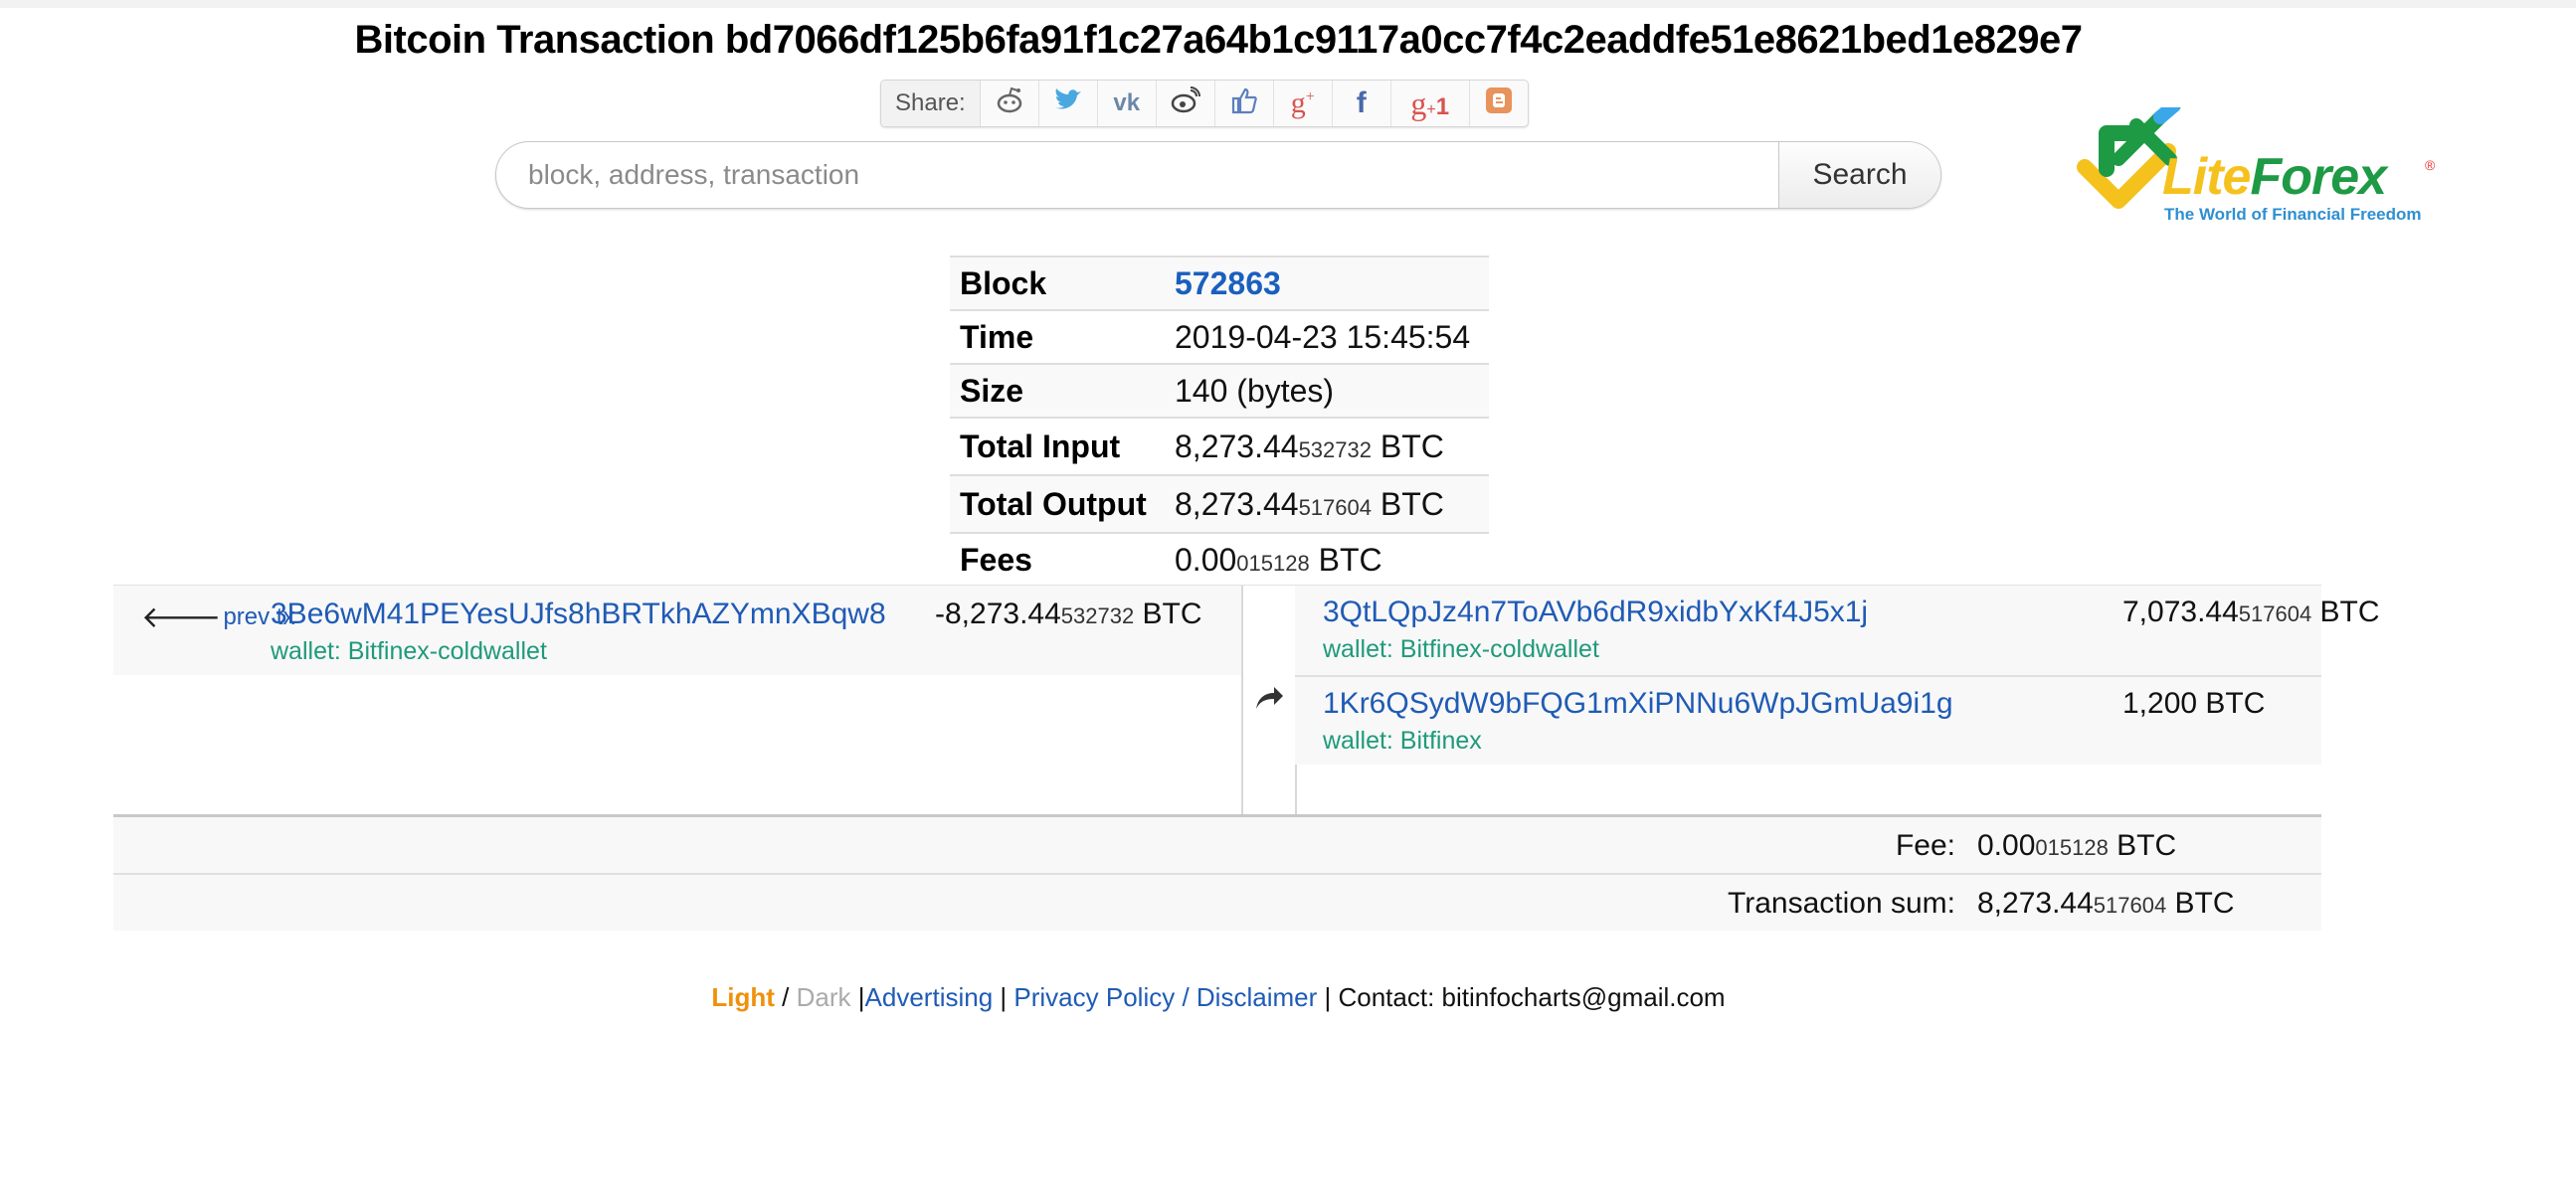 The width and height of the screenshot is (2576, 1197). I want to click on share-vk-button: vk, so click(1127, 103).